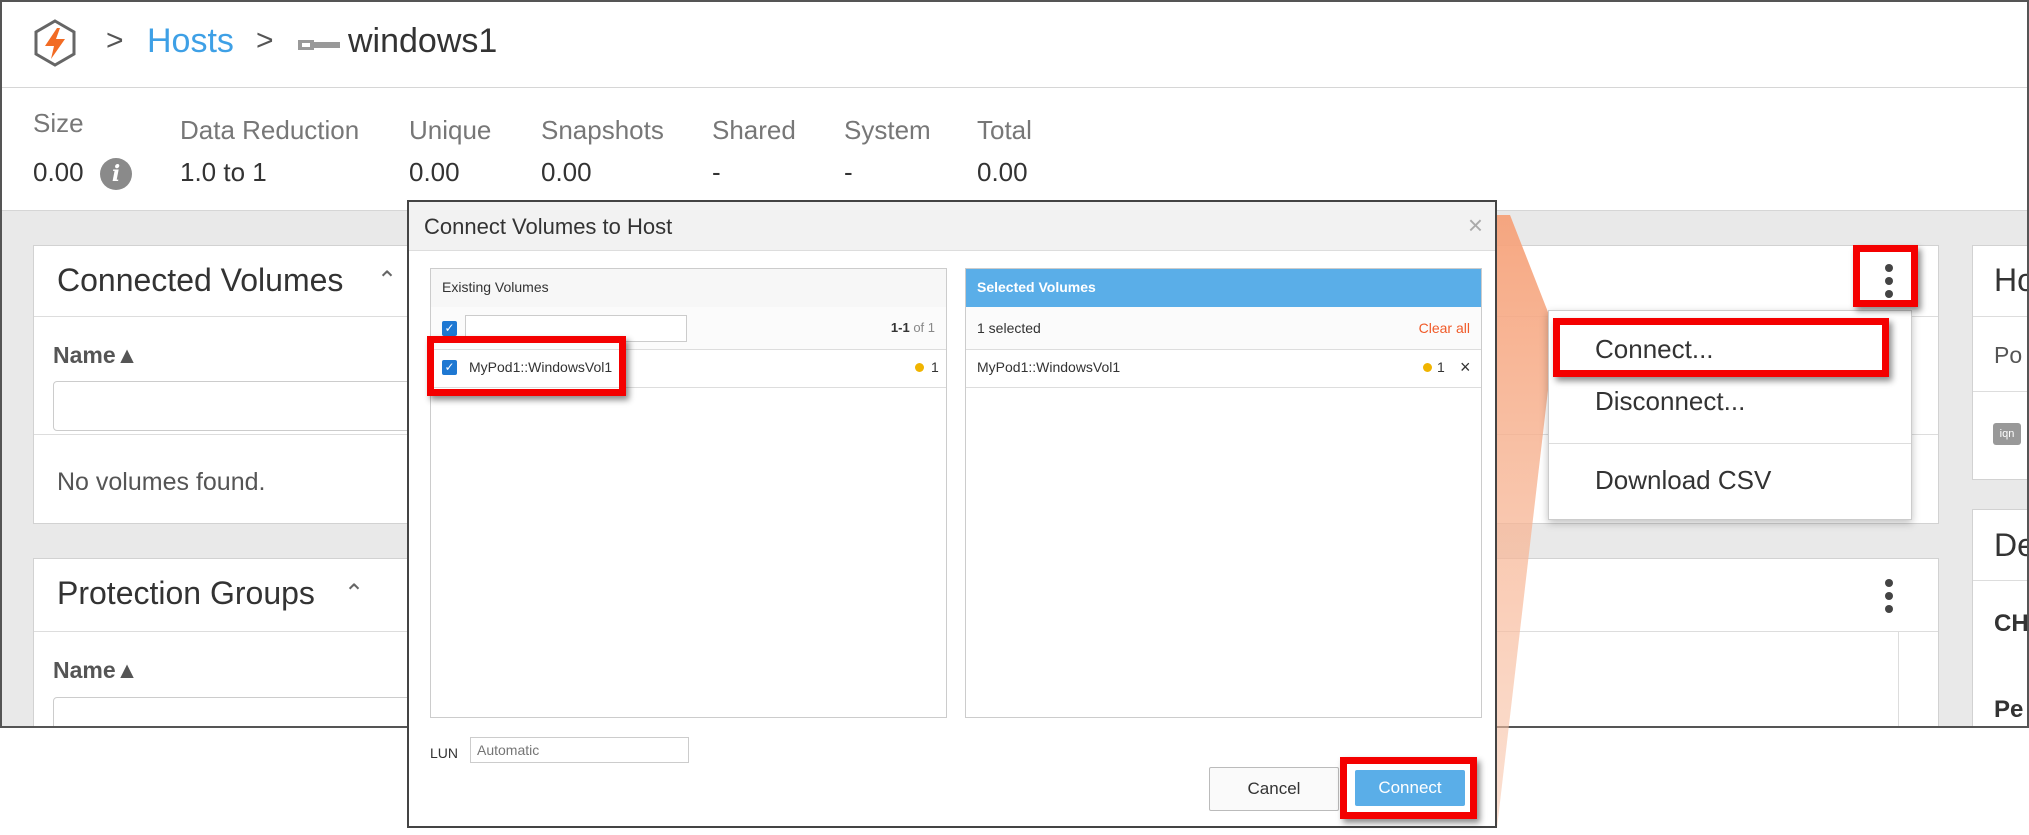 This screenshot has height=835, width=2029. What do you see at coordinates (186, 593) in the screenshot?
I see `protection-groups-title: Protection Groups` at bounding box center [186, 593].